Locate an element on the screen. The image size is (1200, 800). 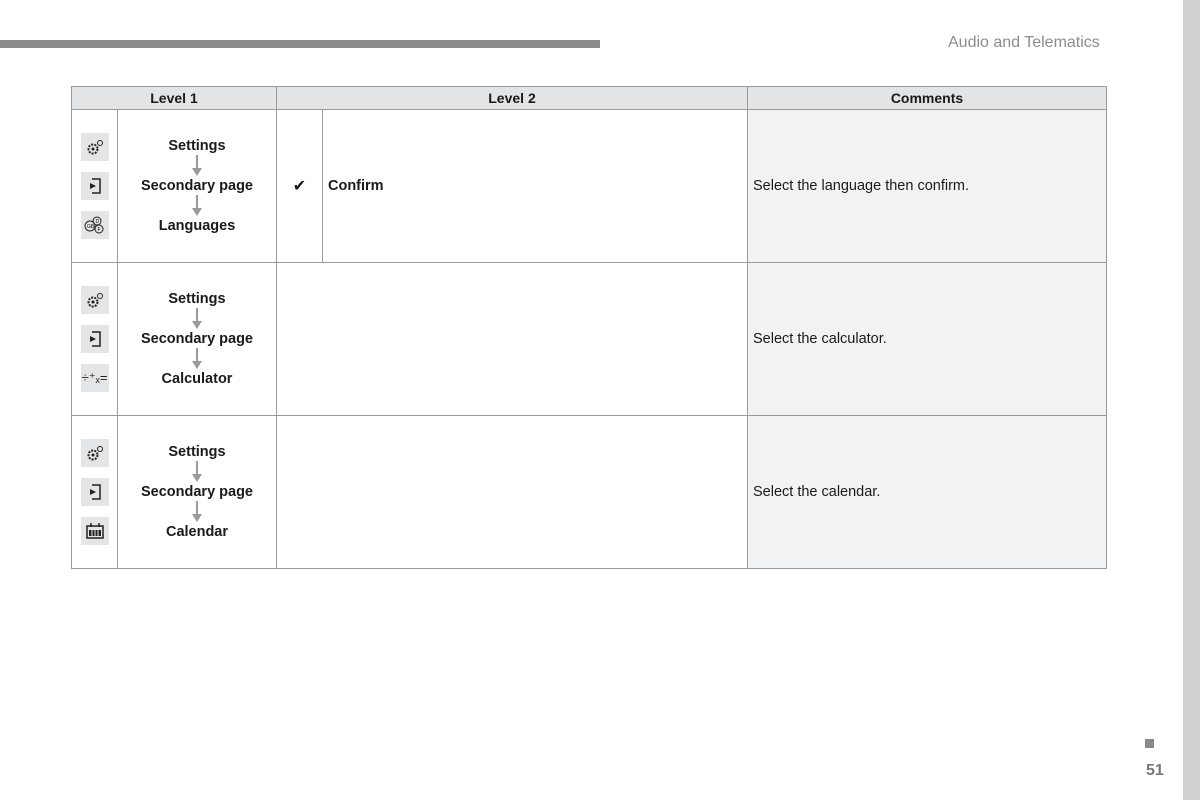
navigation-path: Settings Secondary page Calculator is located at coordinates (197, 339).